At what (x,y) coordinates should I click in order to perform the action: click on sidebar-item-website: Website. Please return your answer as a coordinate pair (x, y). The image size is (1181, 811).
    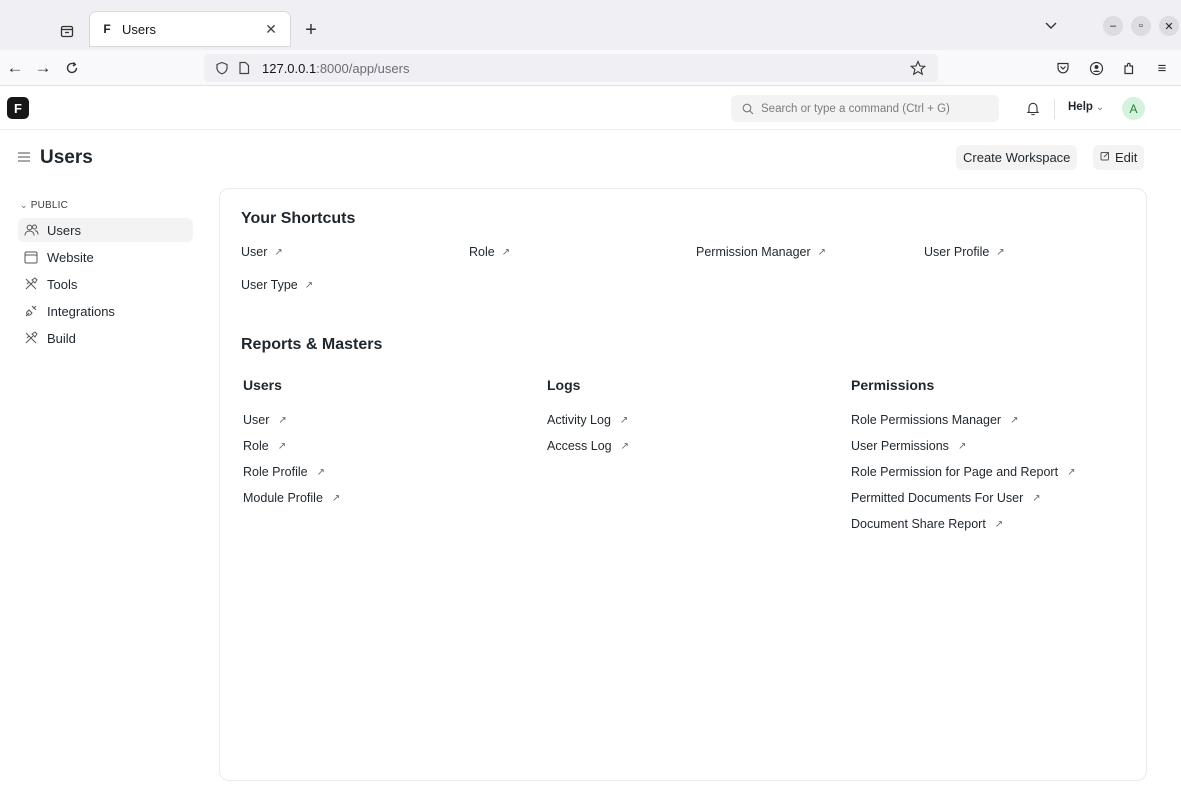
    Looking at the image, I should click on (105, 257).